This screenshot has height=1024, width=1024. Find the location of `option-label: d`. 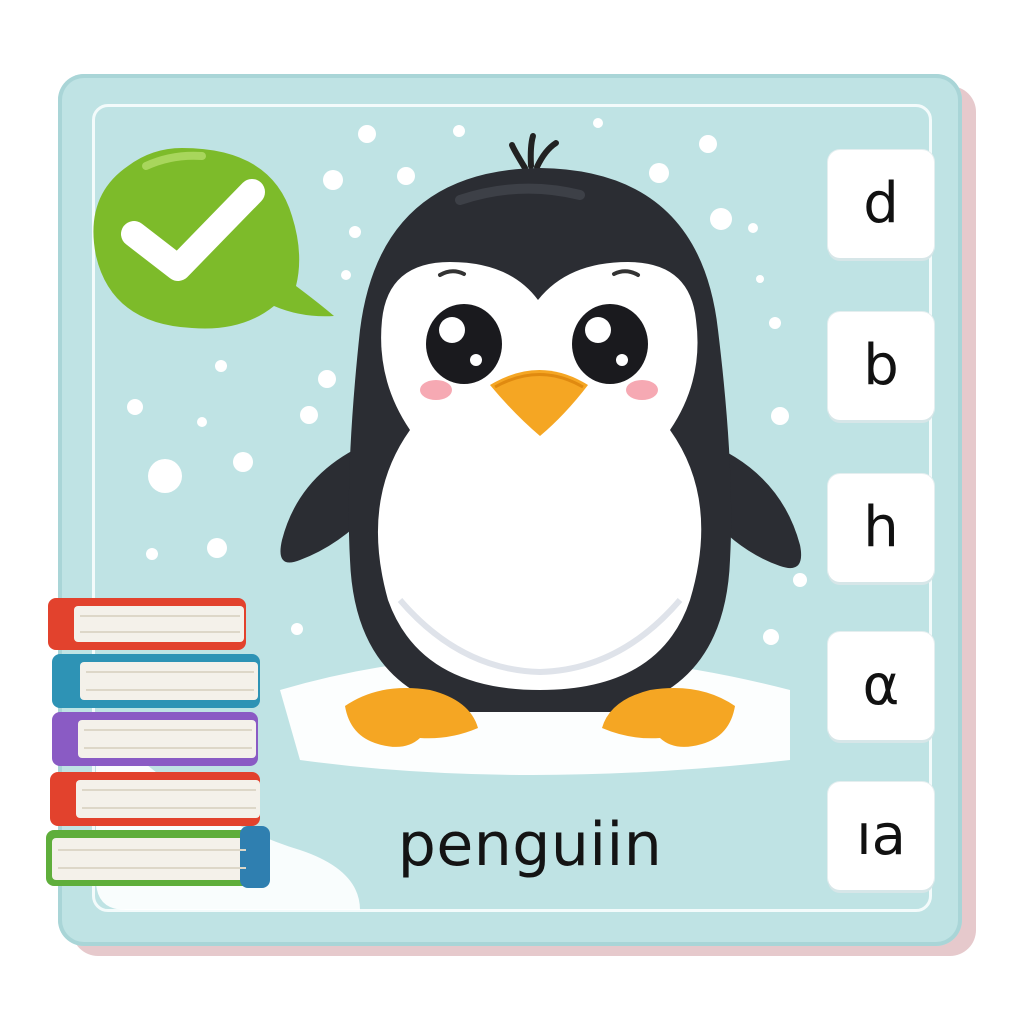

option-label: d is located at coordinates (881, 203).